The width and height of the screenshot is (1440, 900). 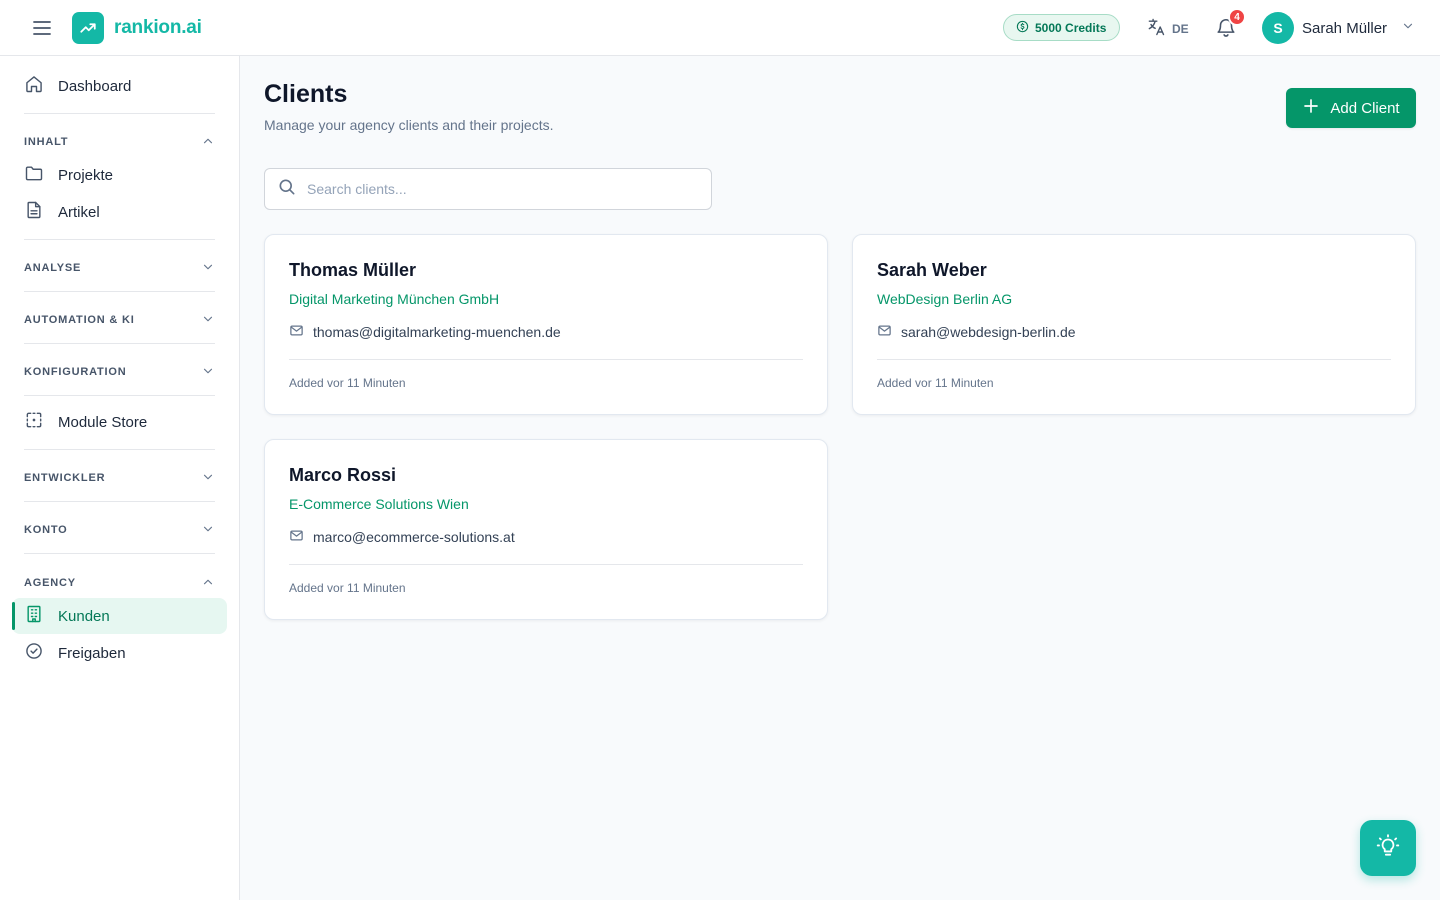 I want to click on page-title: Clients, so click(x=306, y=94).